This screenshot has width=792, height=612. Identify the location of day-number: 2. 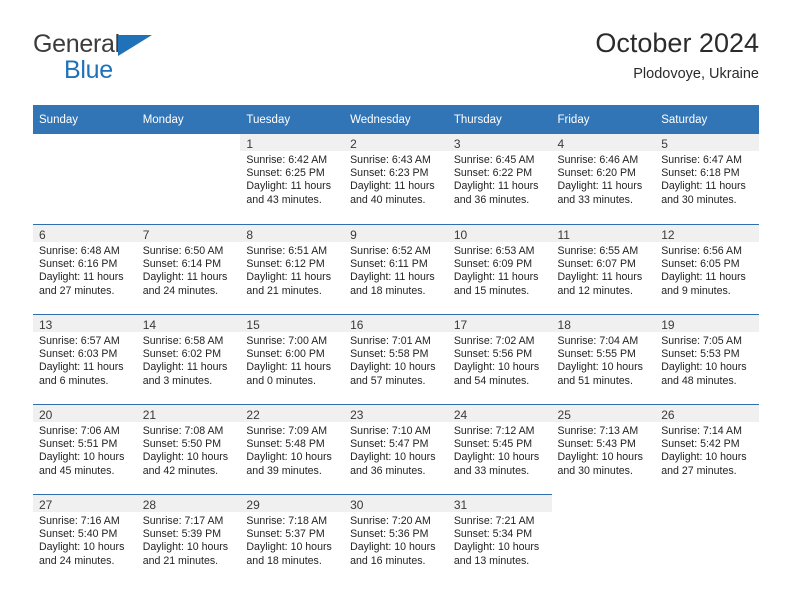
(353, 144).